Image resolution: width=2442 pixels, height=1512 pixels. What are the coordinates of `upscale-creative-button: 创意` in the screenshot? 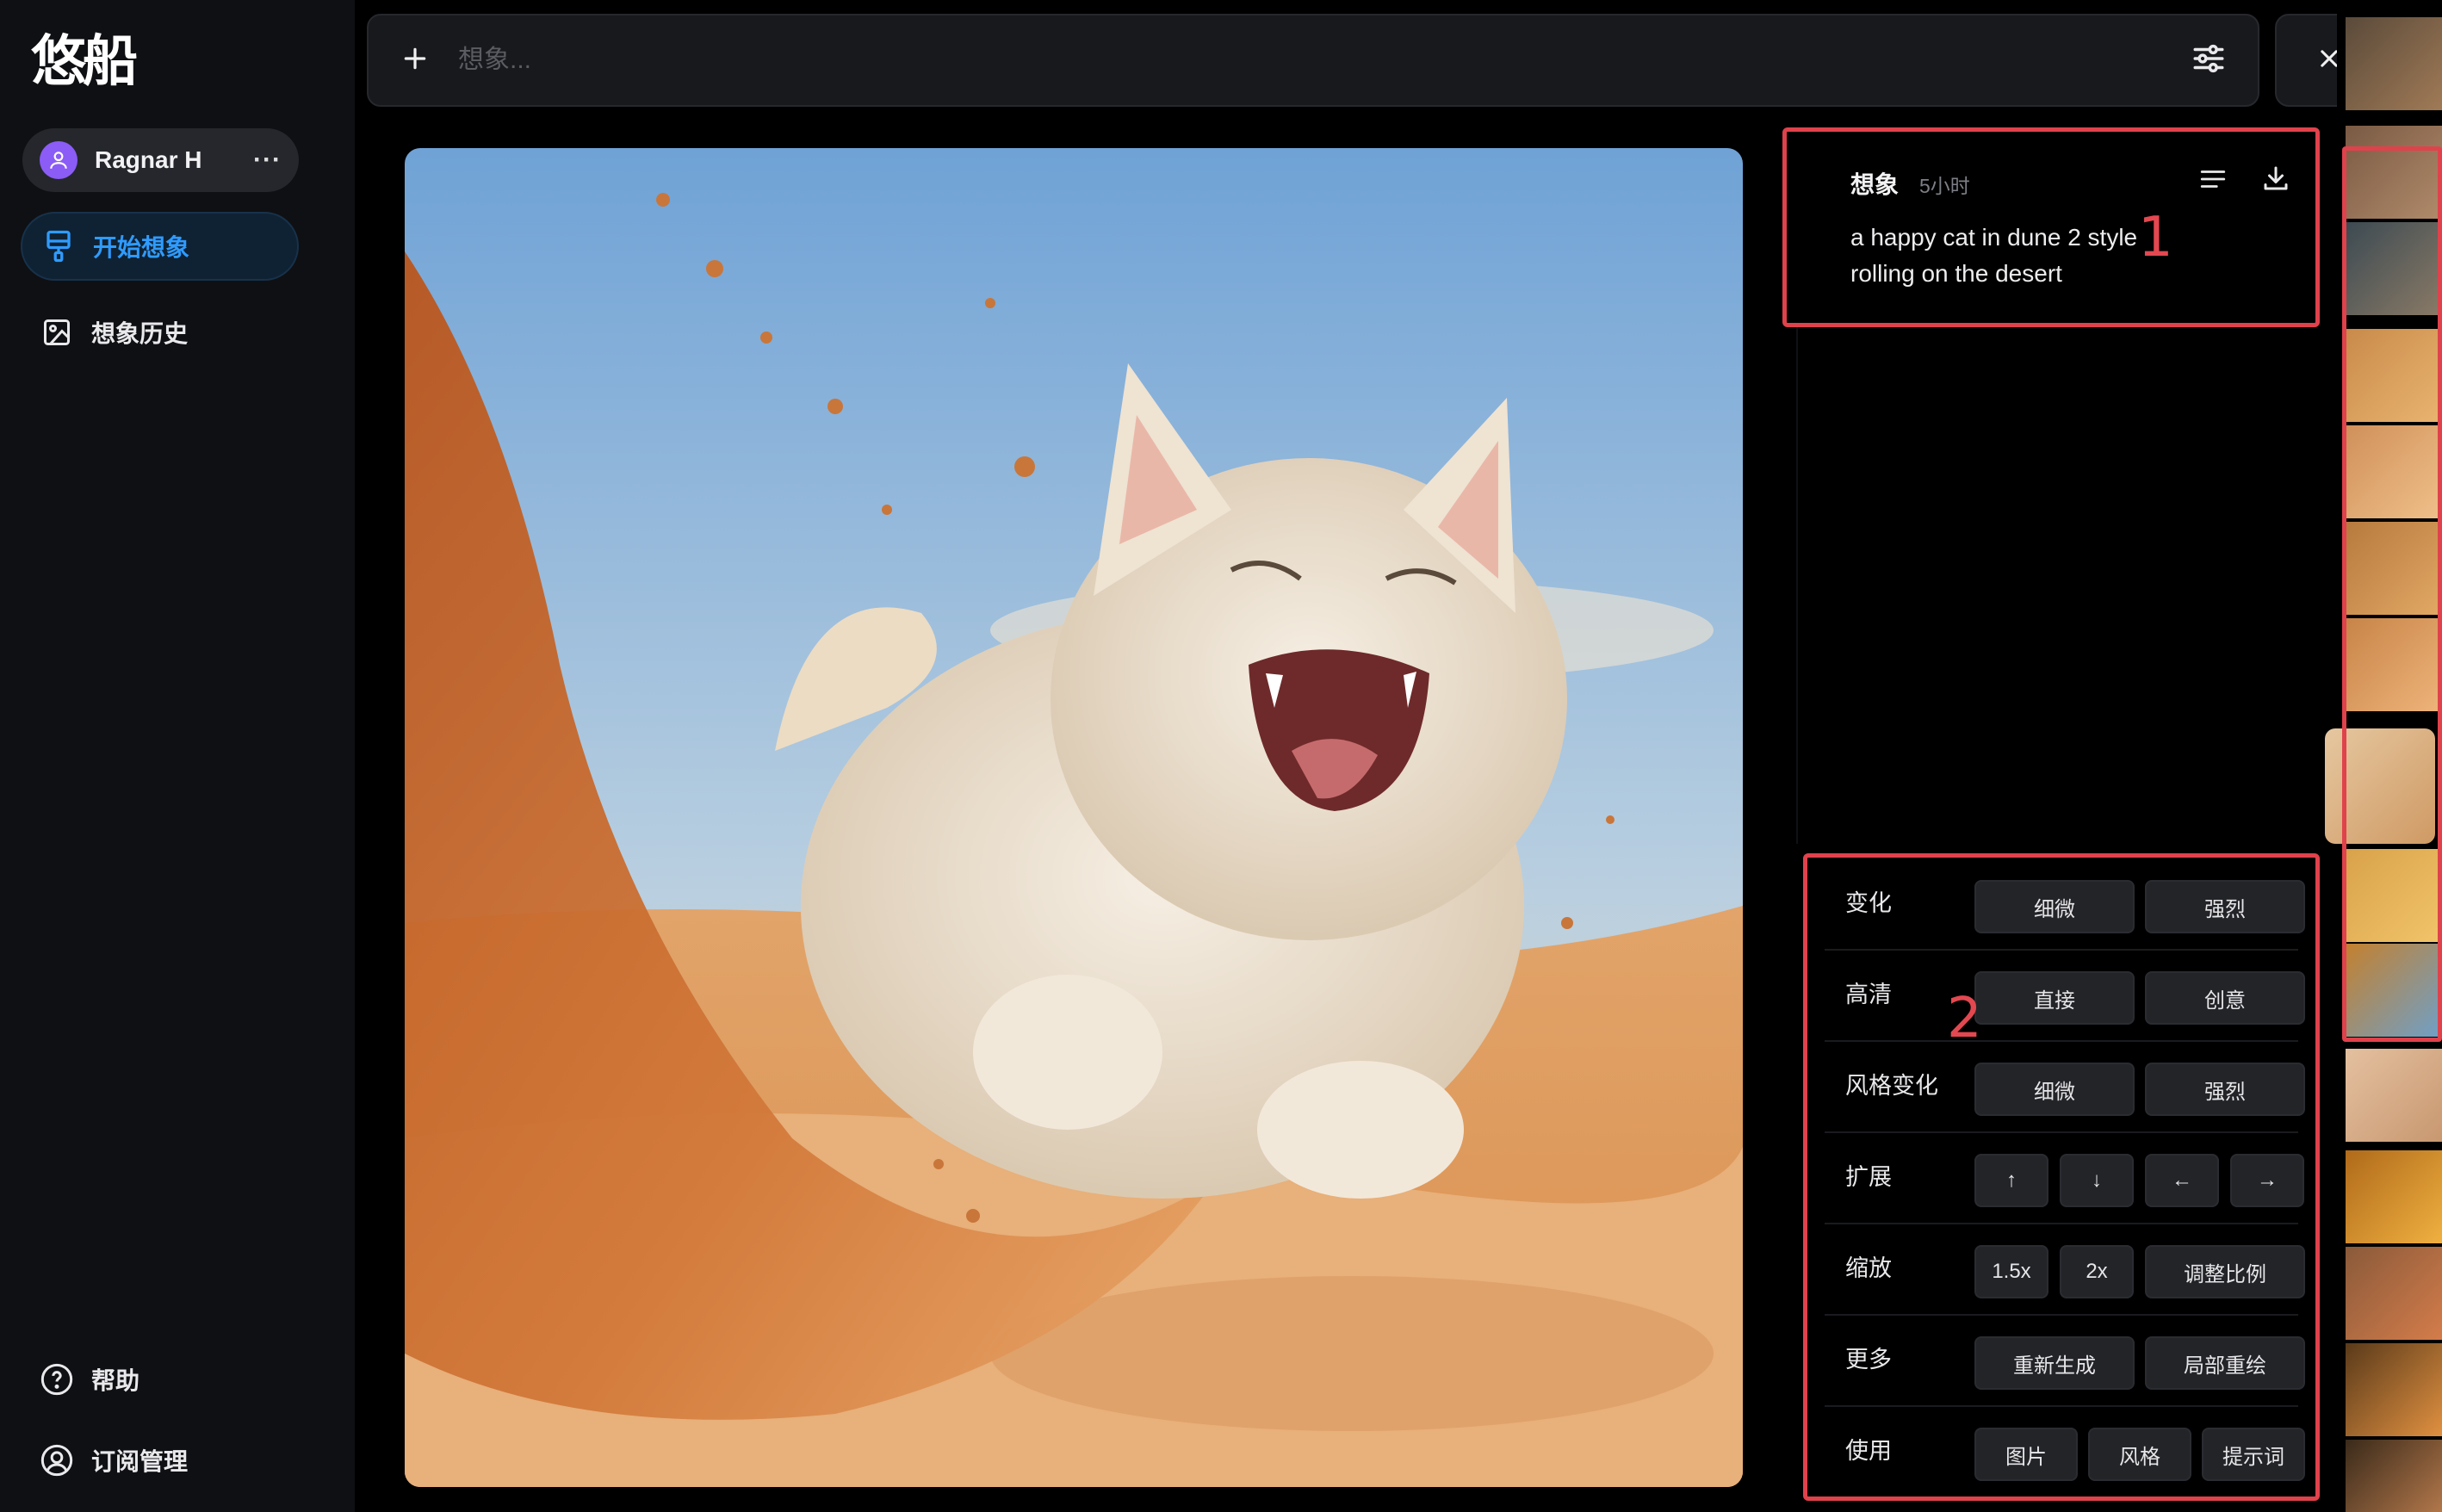 It's located at (2225, 998).